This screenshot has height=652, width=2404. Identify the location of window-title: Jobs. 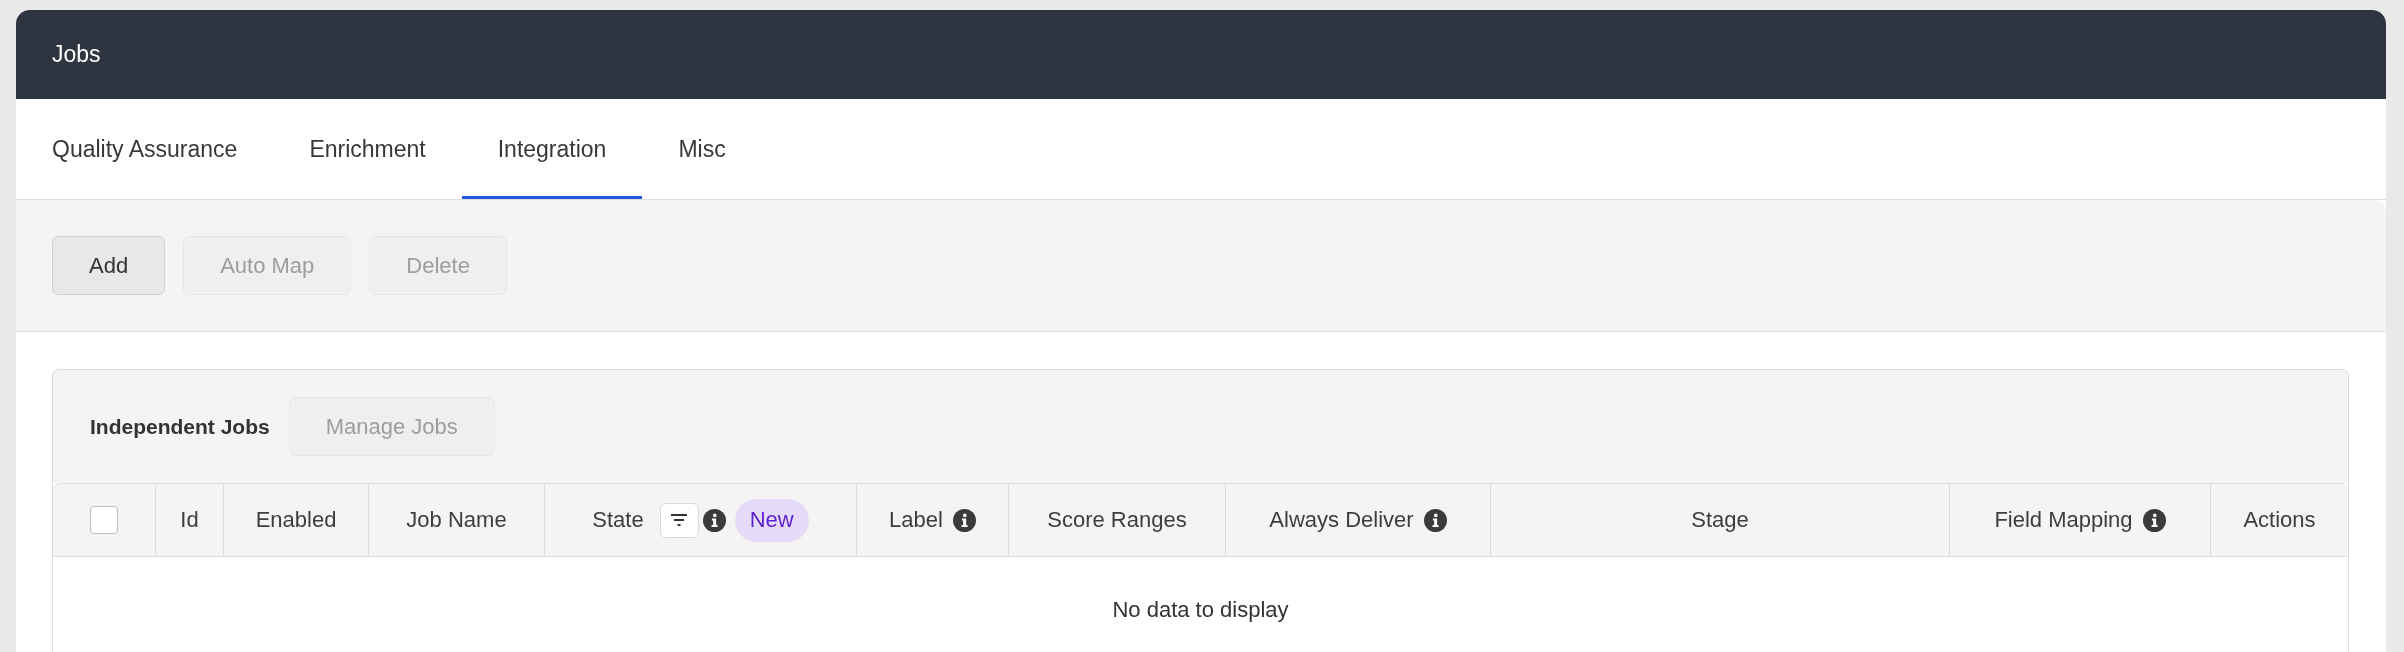
(76, 54).